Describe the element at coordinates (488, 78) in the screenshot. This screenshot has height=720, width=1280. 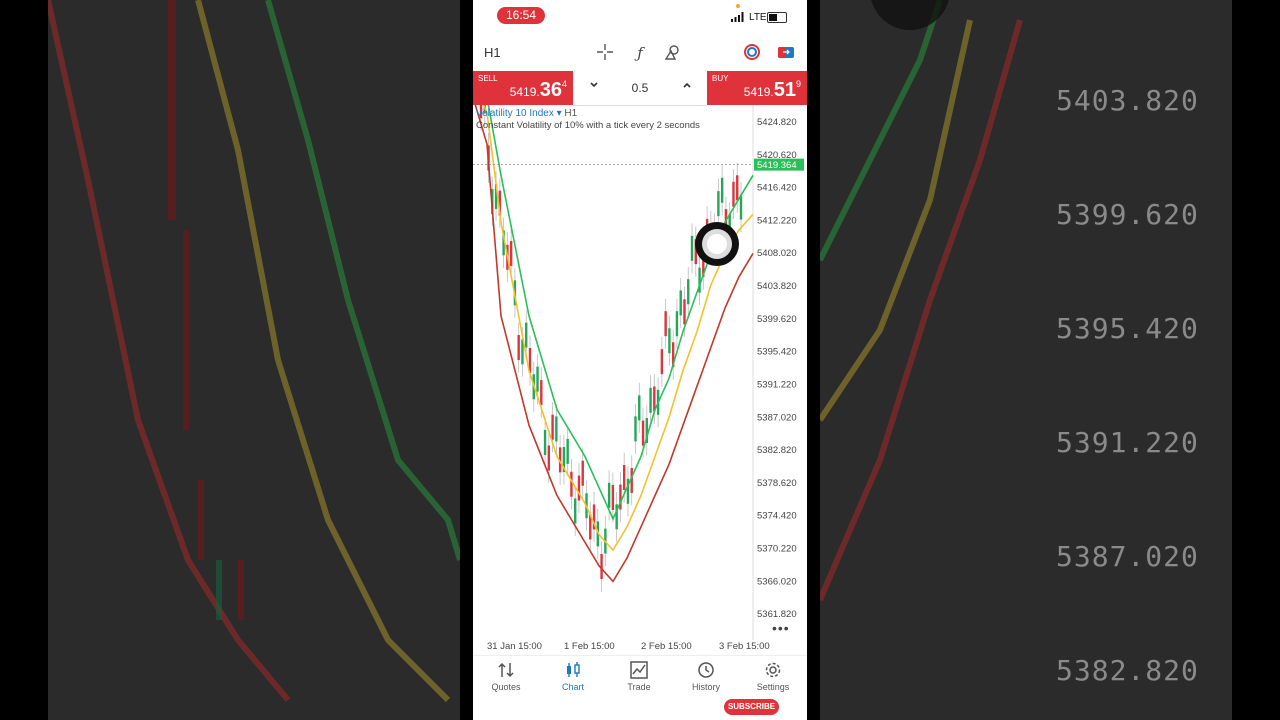
I see `sell-label: SELL` at that location.